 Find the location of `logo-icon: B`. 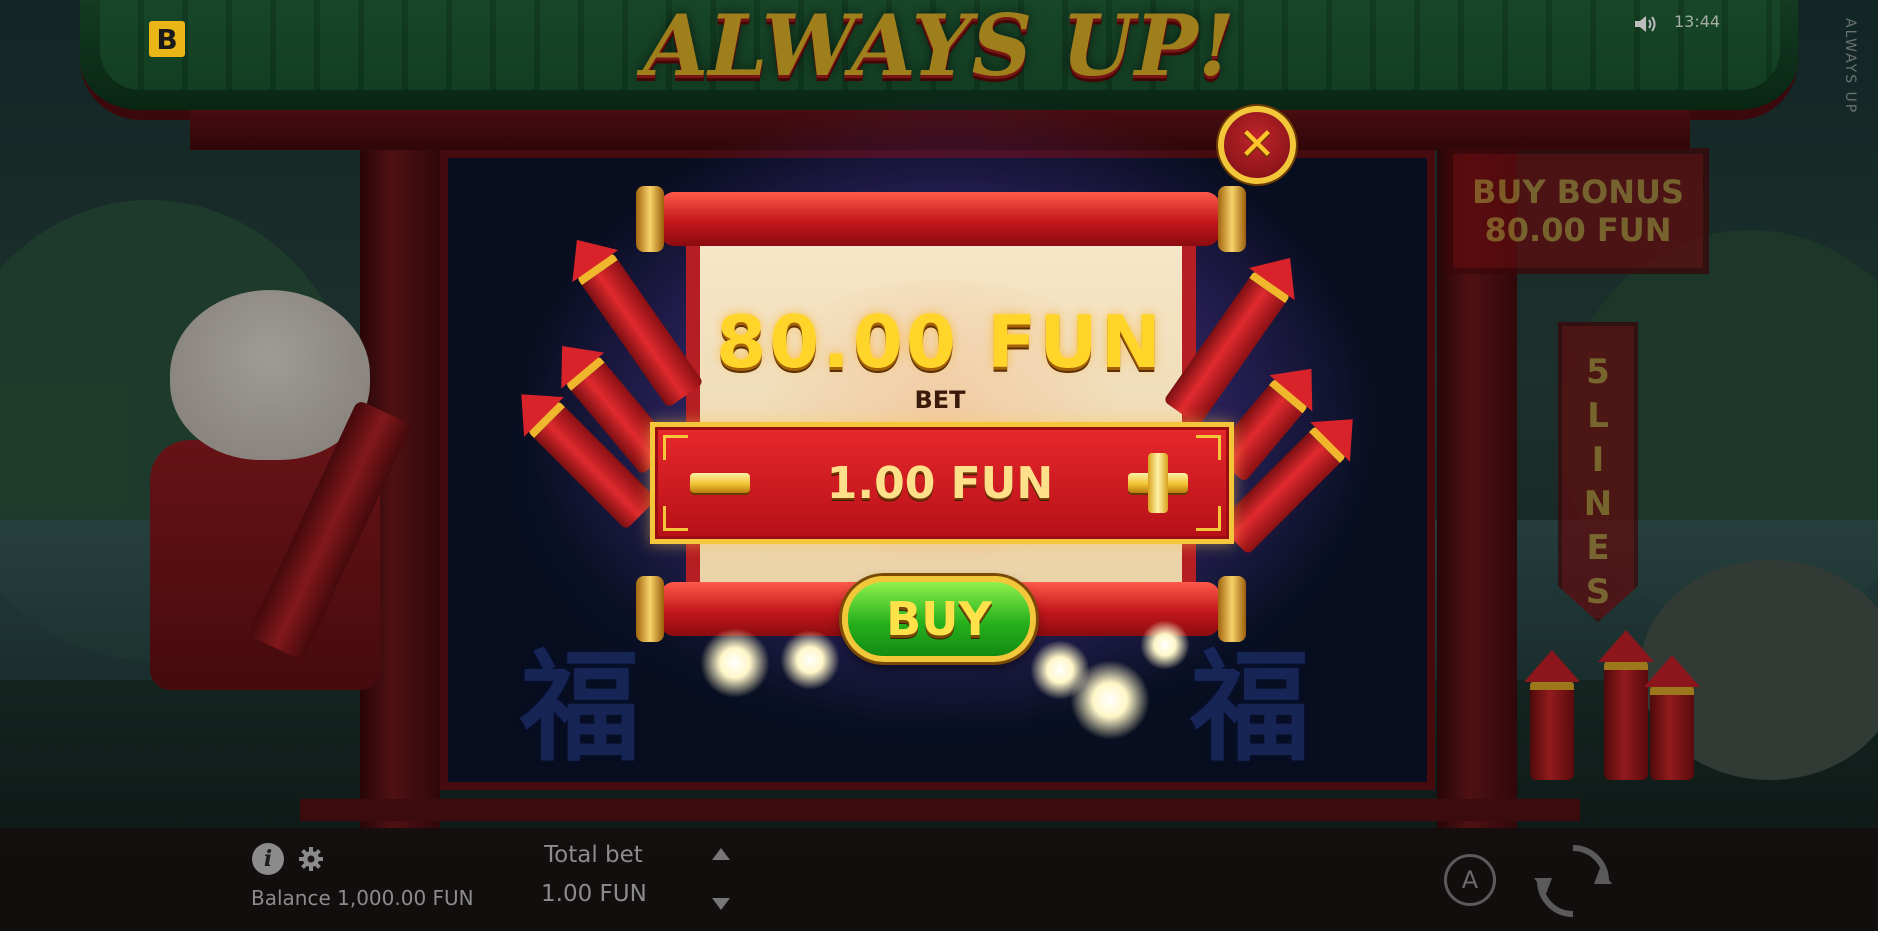

logo-icon: B is located at coordinates (167, 39).